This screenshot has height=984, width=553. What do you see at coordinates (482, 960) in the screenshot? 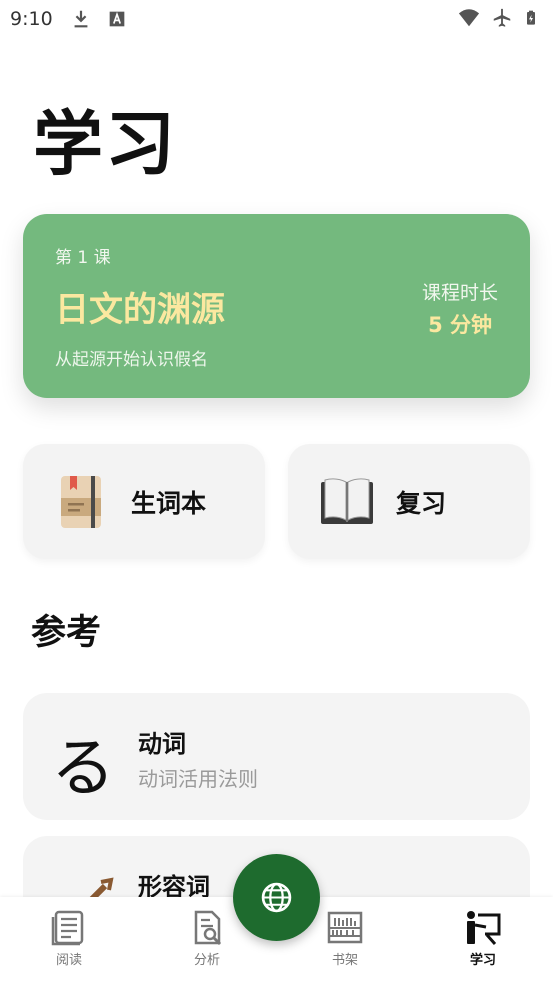
I see `nav-label-study: 学习` at bounding box center [482, 960].